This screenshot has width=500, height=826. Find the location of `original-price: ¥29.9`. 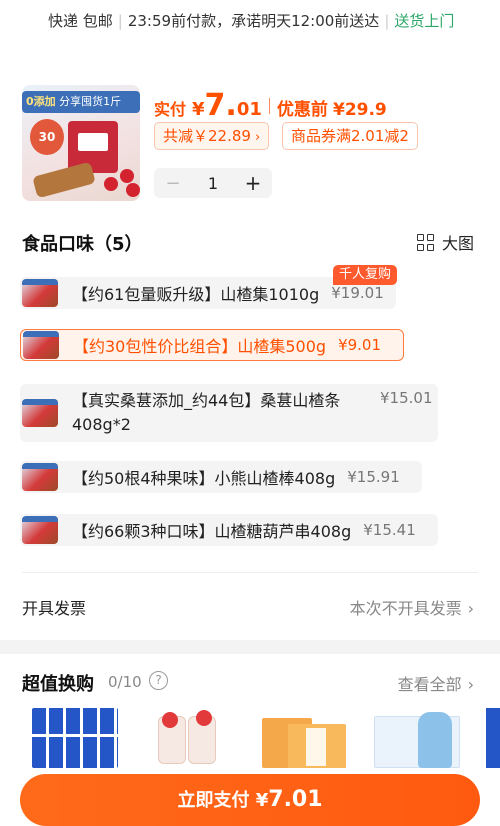

original-price: ¥29.9 is located at coordinates (359, 110).